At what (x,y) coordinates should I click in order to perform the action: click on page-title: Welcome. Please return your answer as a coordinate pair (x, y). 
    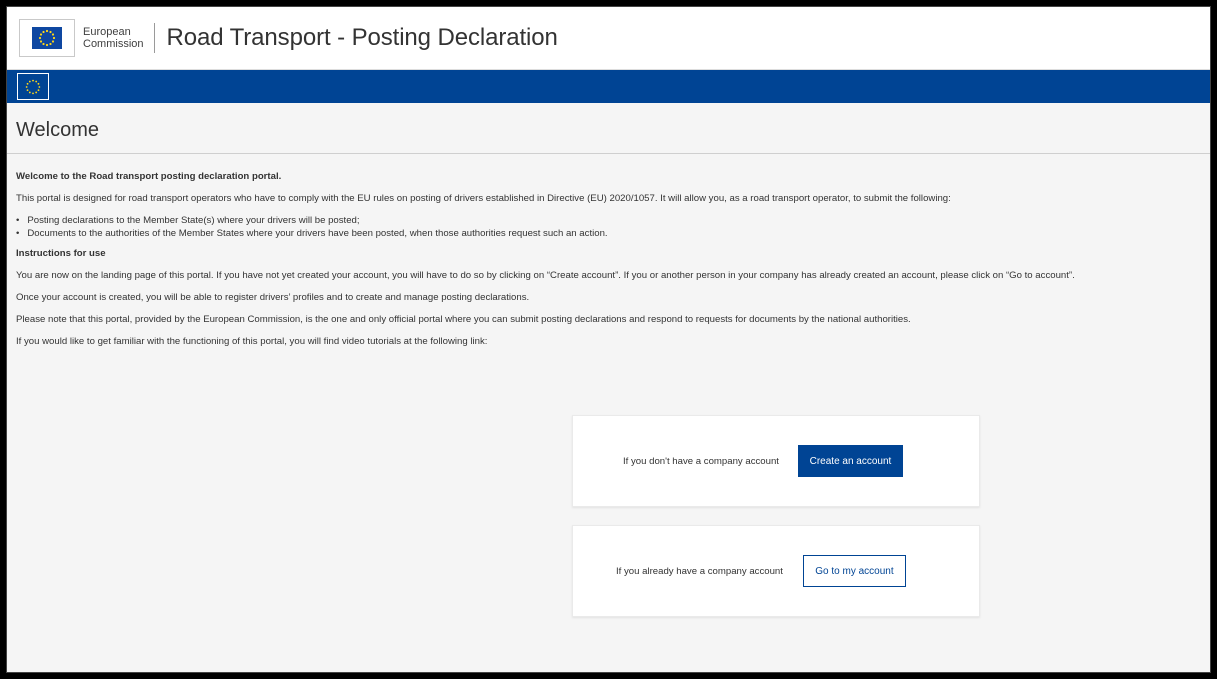
    Looking at the image, I should click on (608, 128).